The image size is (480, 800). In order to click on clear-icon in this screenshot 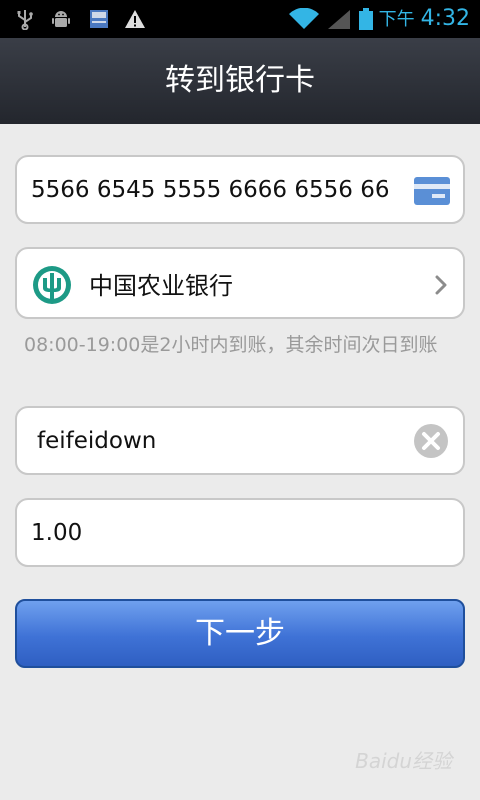, I will do `click(431, 441)`.